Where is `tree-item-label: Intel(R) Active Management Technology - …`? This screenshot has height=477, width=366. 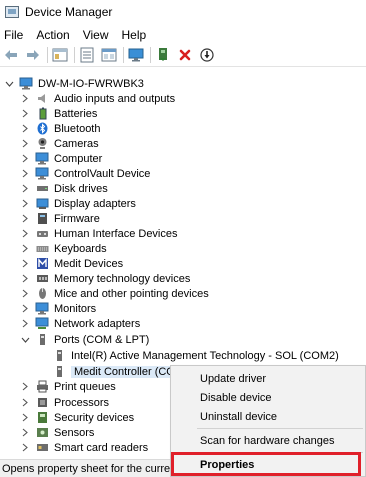 tree-item-label: Intel(R) Active Management Technology - … is located at coordinates (205, 355).